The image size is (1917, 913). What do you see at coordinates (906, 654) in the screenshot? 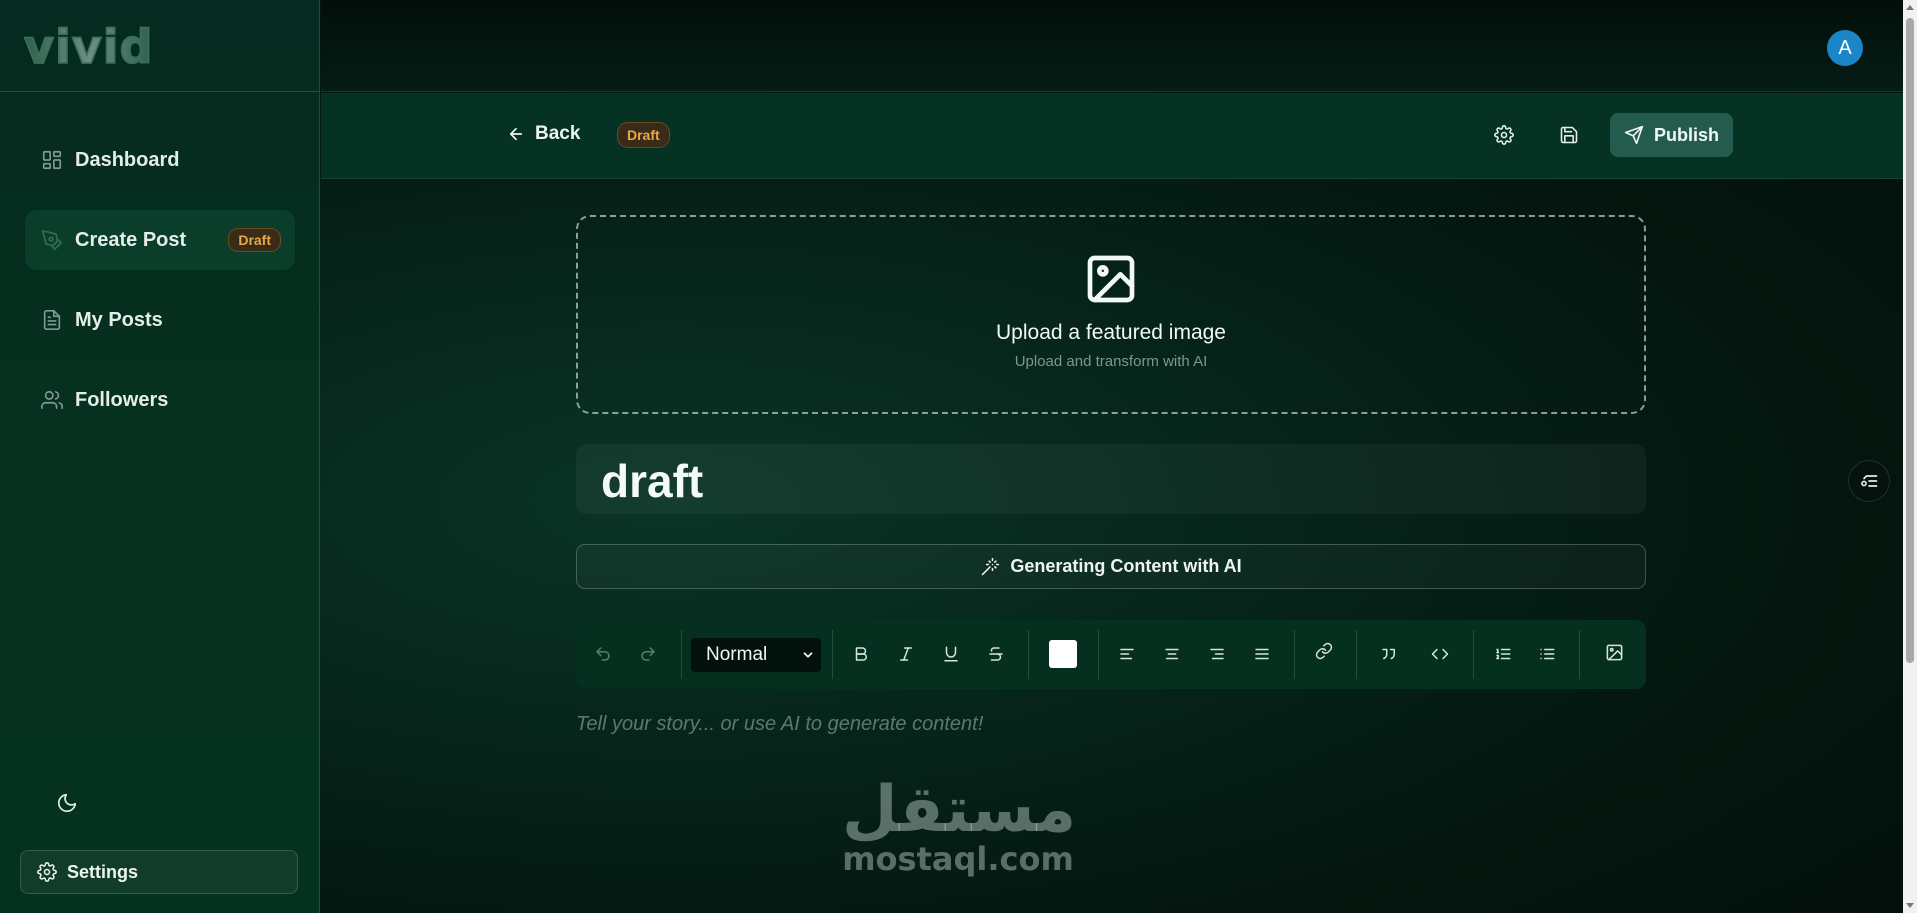
I see `italic-icon` at bounding box center [906, 654].